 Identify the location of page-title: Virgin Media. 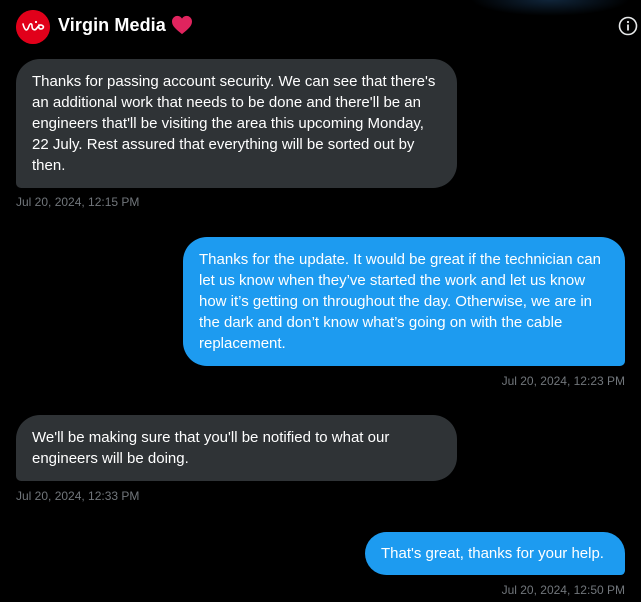
(112, 25).